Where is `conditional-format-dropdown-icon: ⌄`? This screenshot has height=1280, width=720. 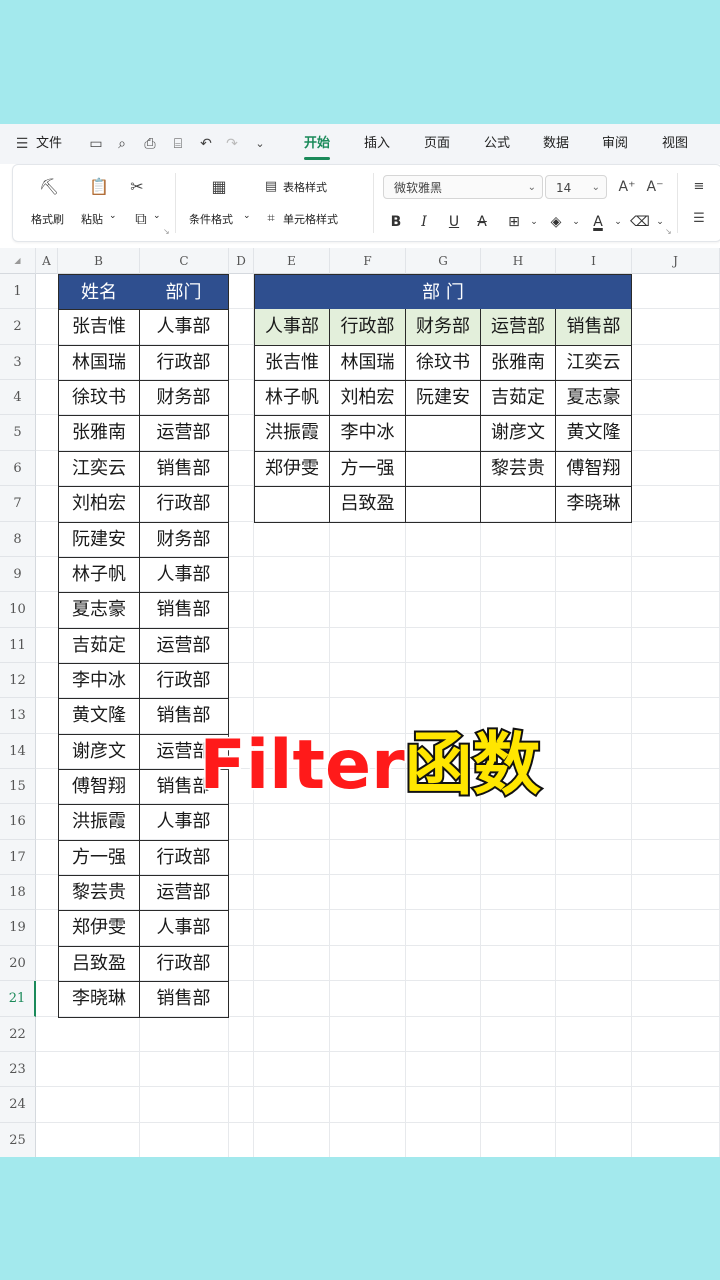 conditional-format-dropdown-icon: ⌄ is located at coordinates (247, 216).